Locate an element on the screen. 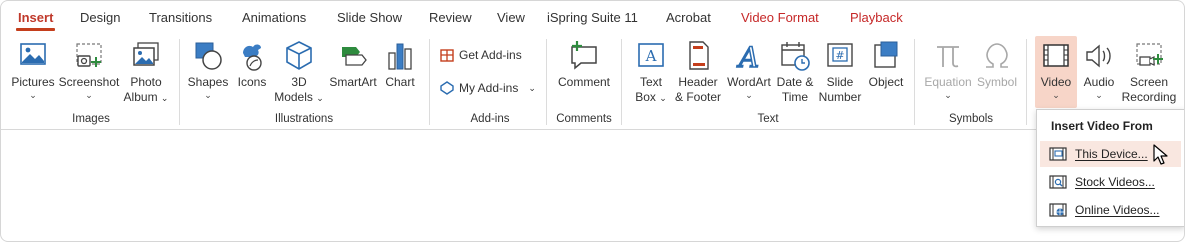 This screenshot has width=1185, height=242. slide-number-button: # Slide Number is located at coordinates (840, 72).